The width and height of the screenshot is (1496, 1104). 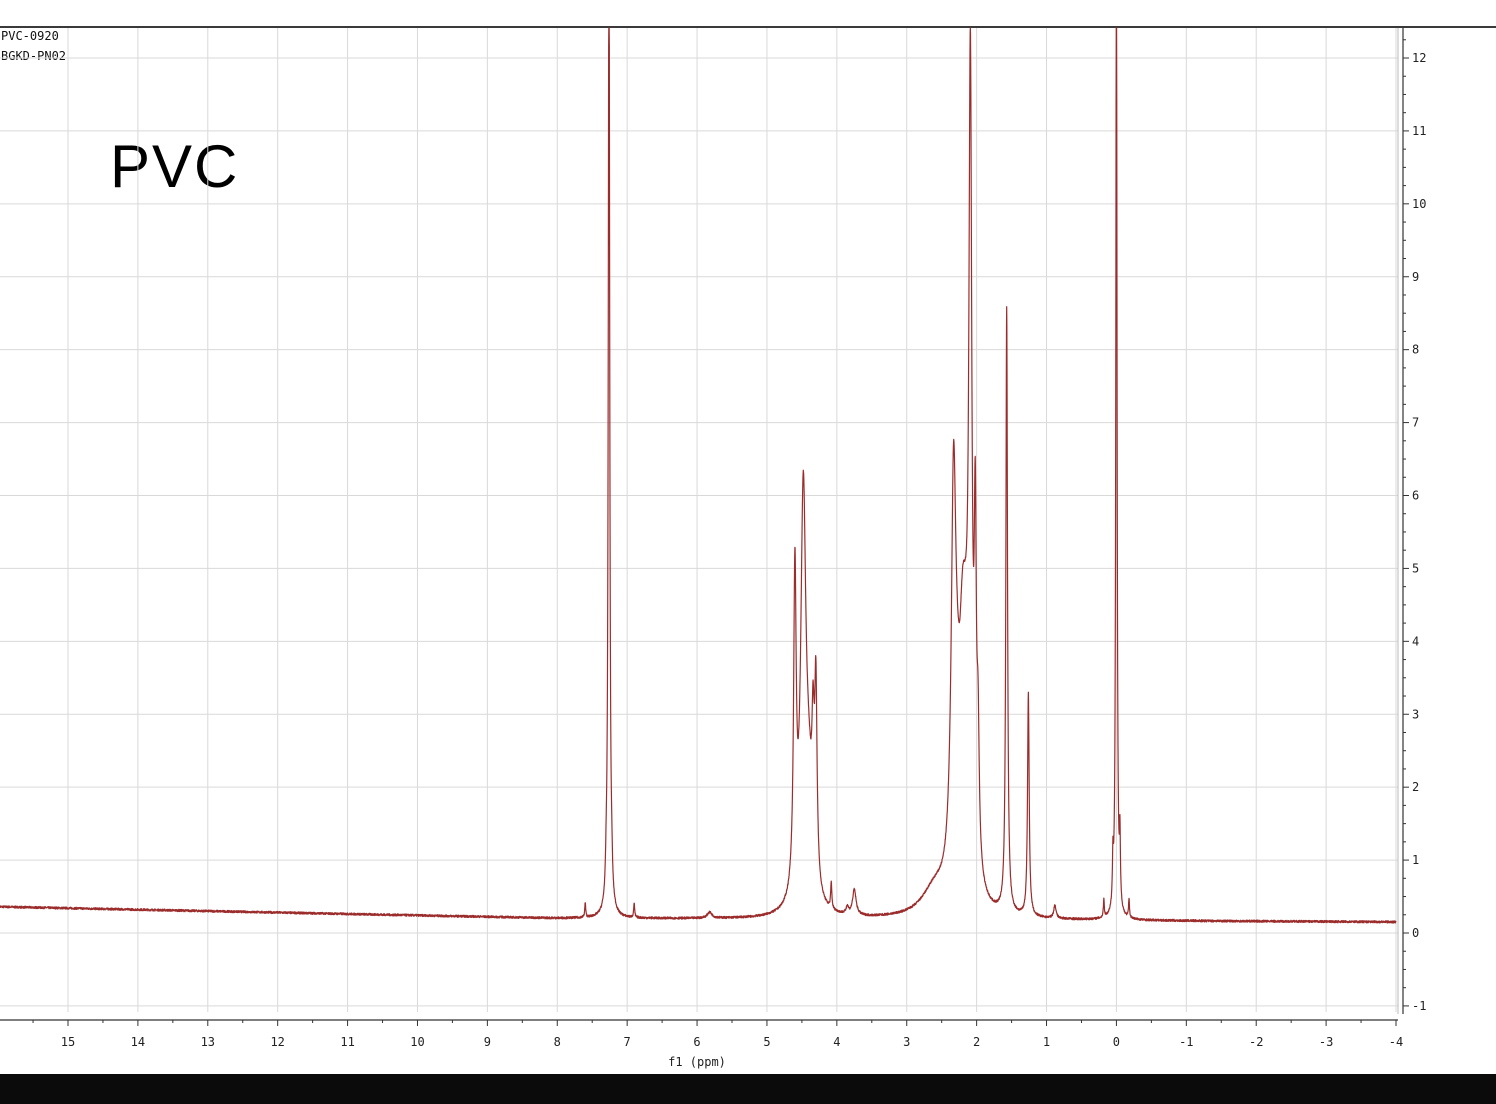 I want to click on window-bottom-bar, so click(x=748, y=1089).